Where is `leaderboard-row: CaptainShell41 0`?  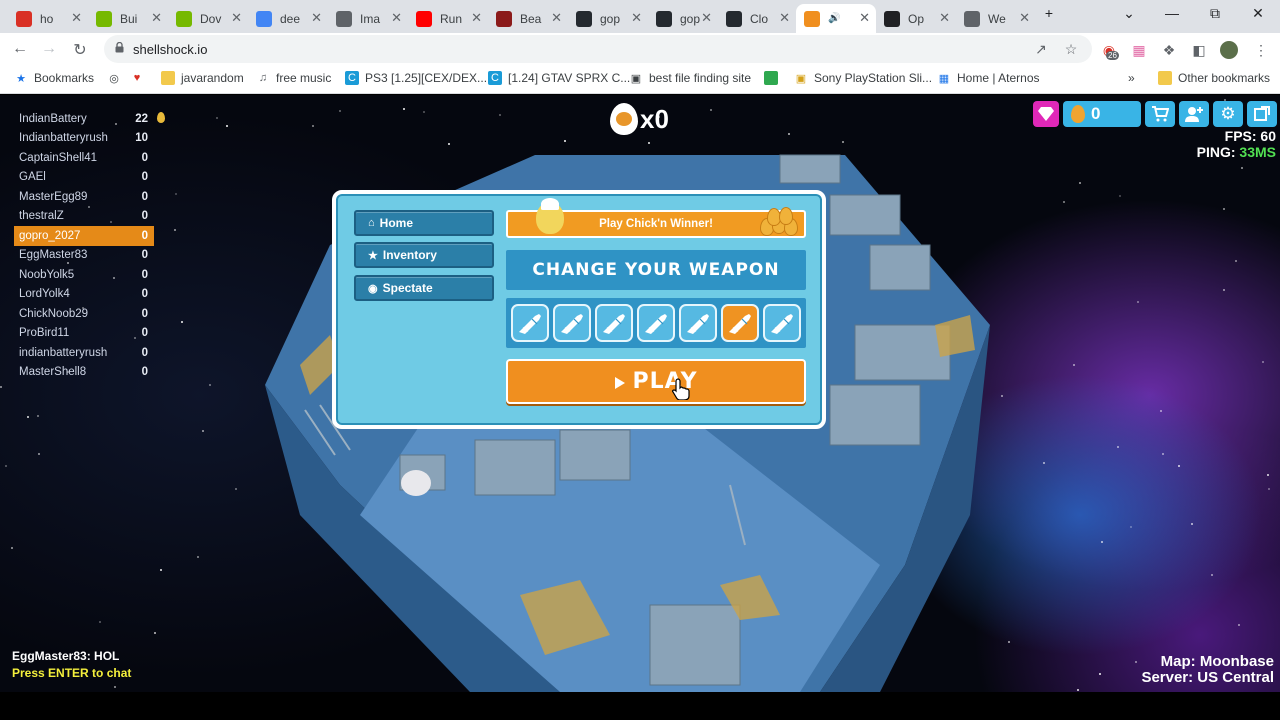 leaderboard-row: CaptainShell41 0 is located at coordinates (84, 158).